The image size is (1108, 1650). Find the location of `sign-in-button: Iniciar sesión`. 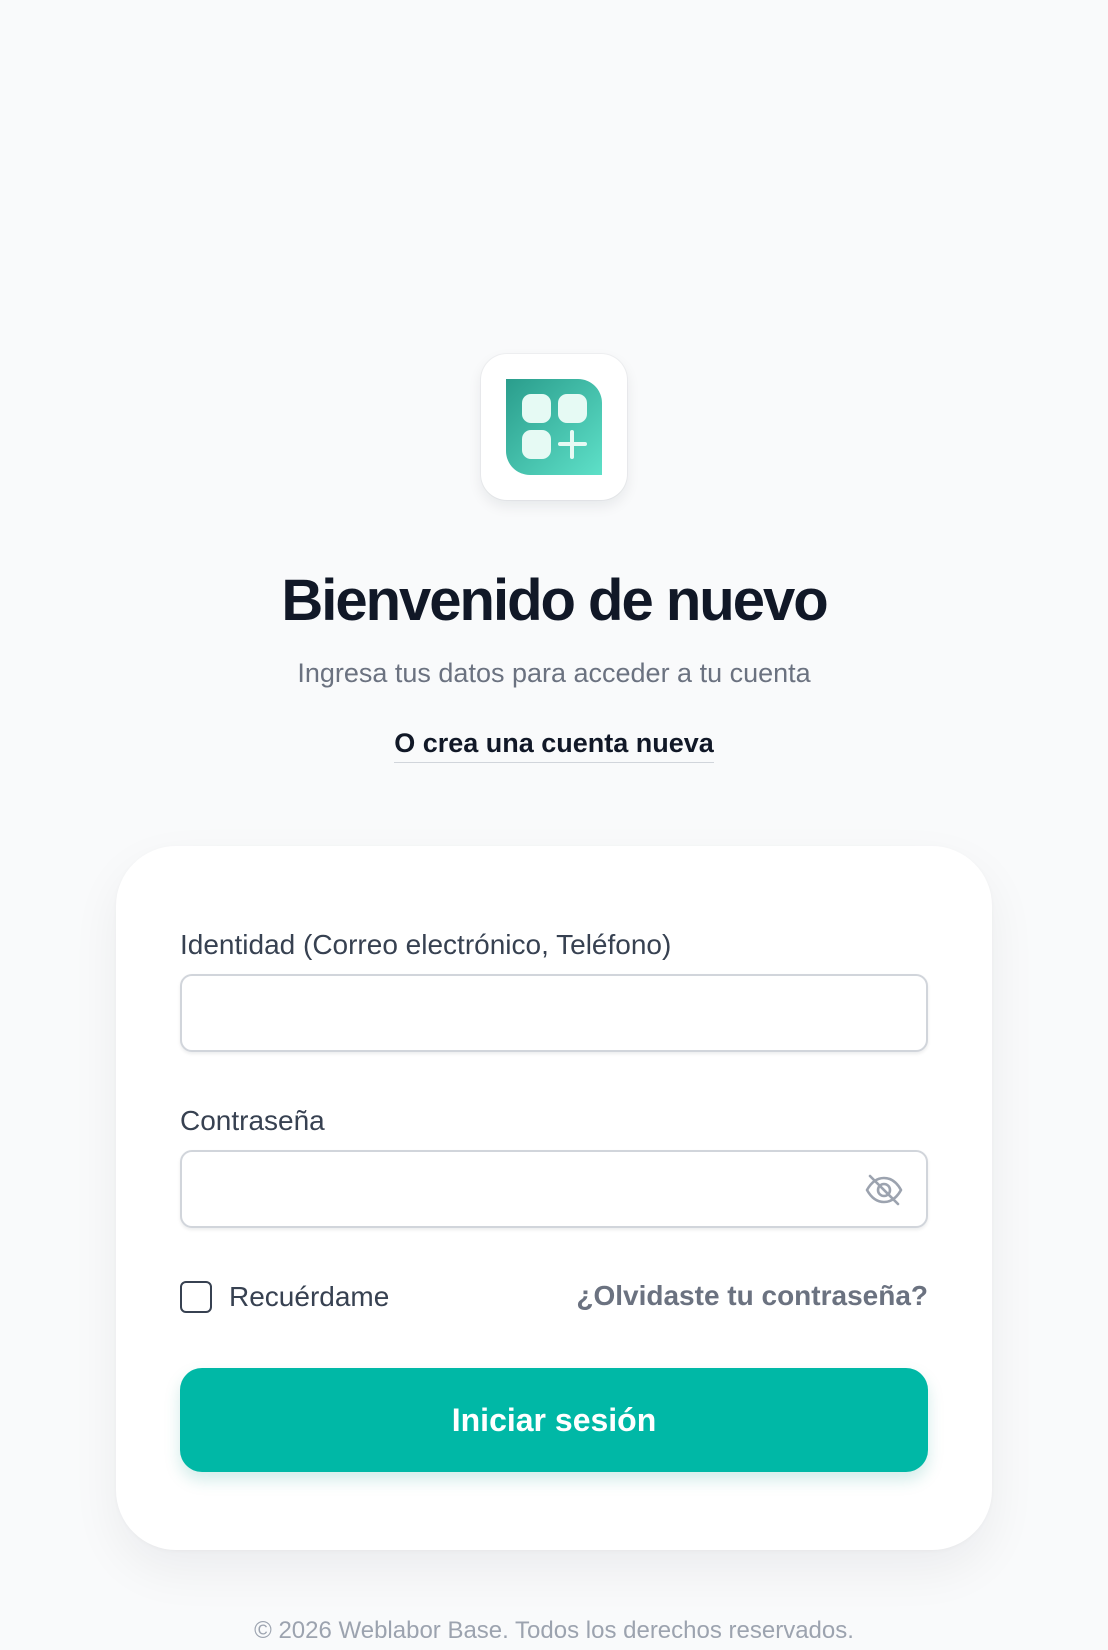

sign-in-button: Iniciar sesión is located at coordinates (554, 1420).